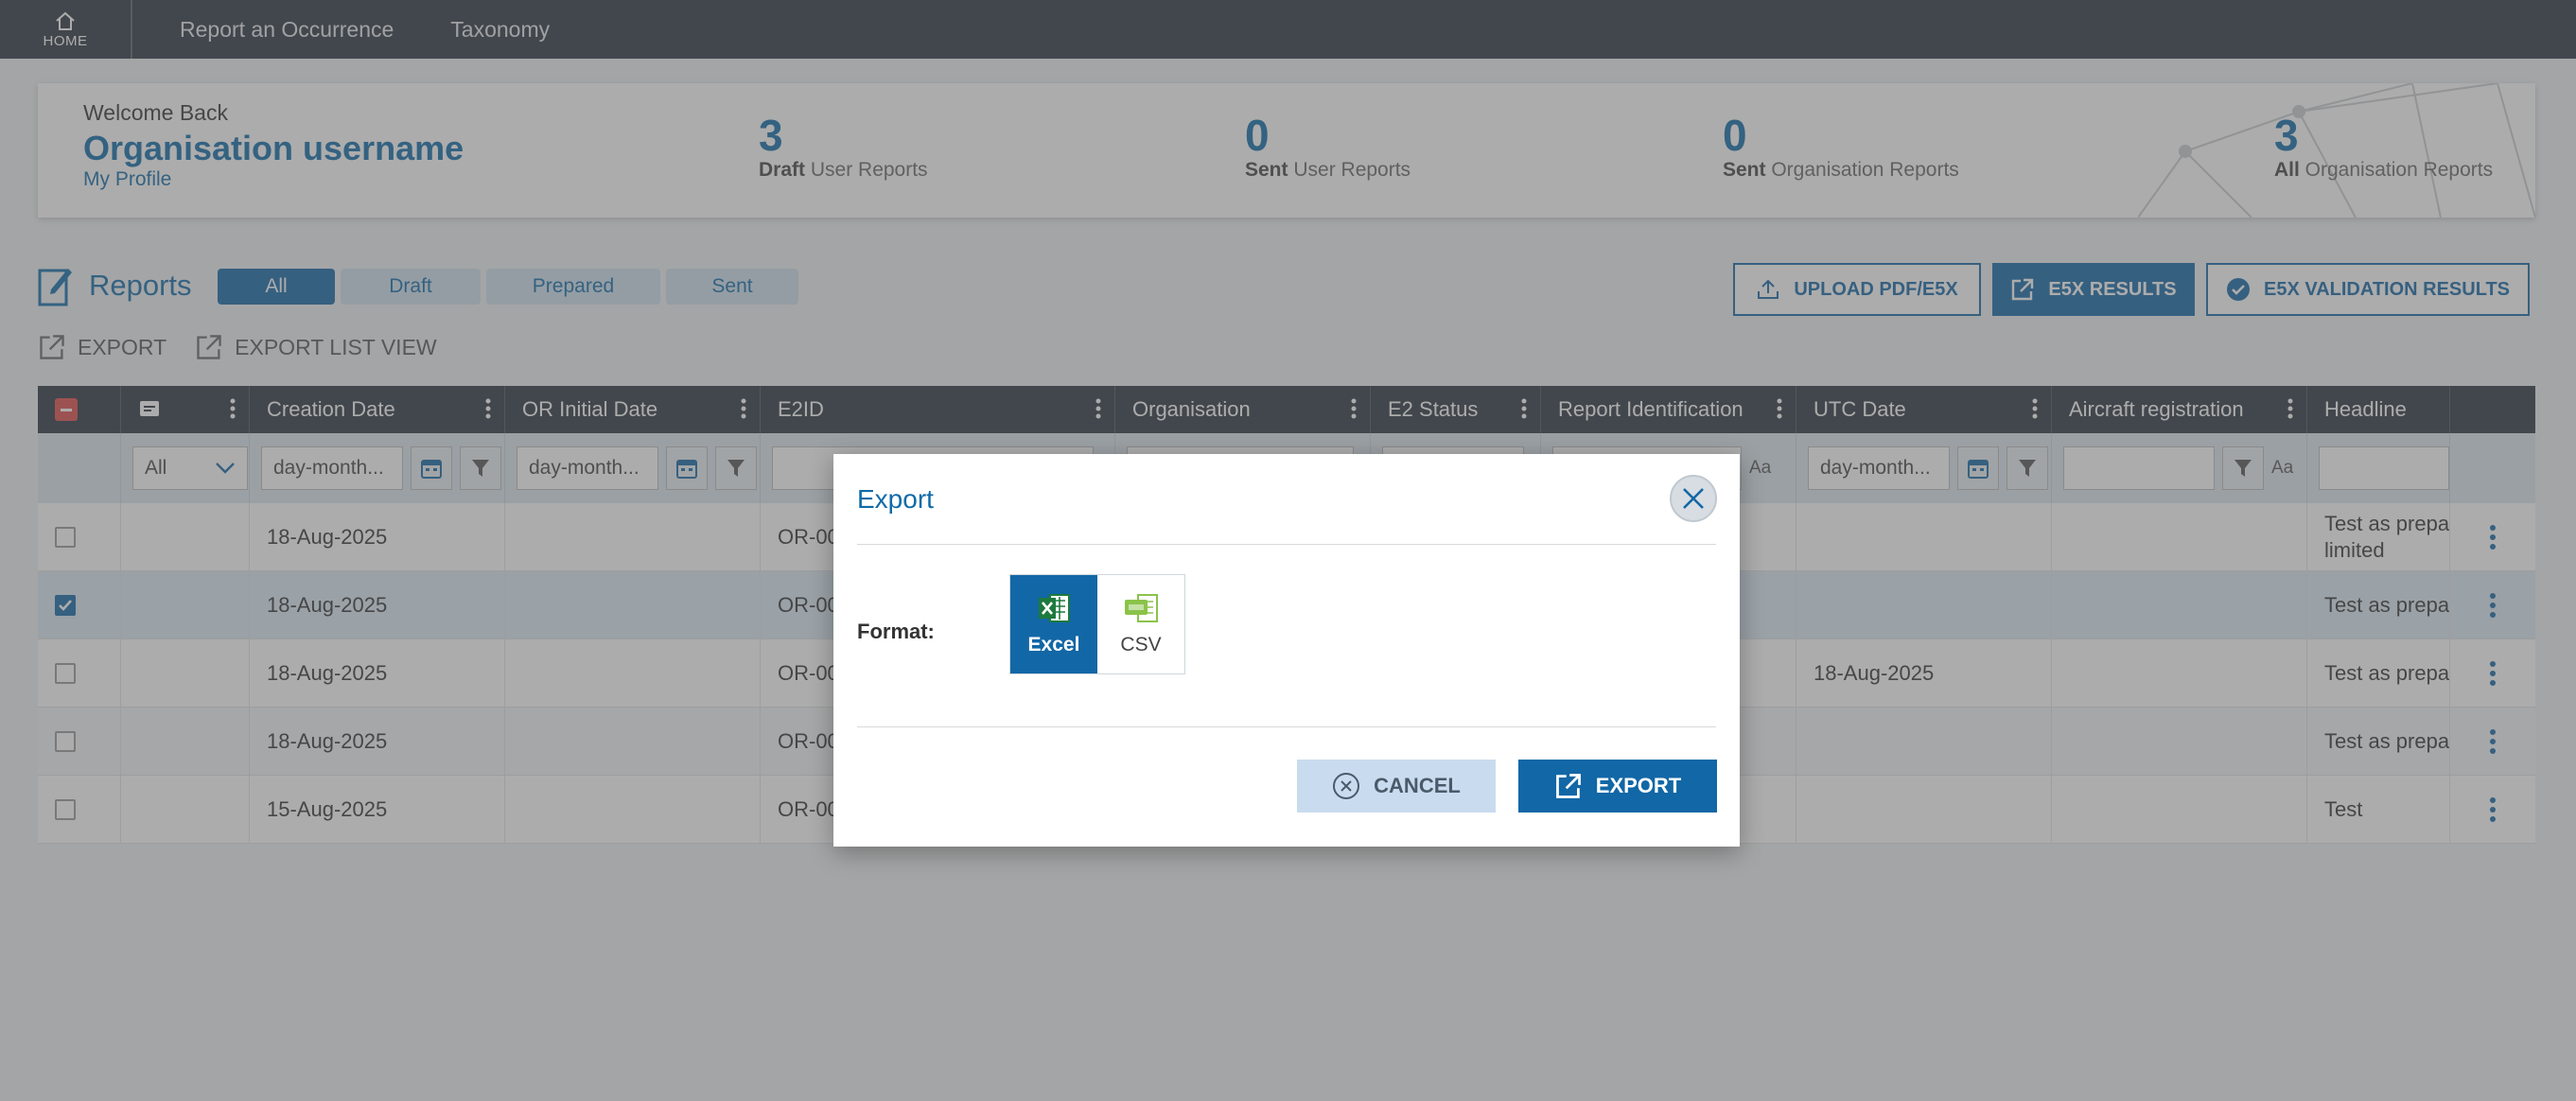  I want to click on format-option-label: CSV, so click(1141, 644).